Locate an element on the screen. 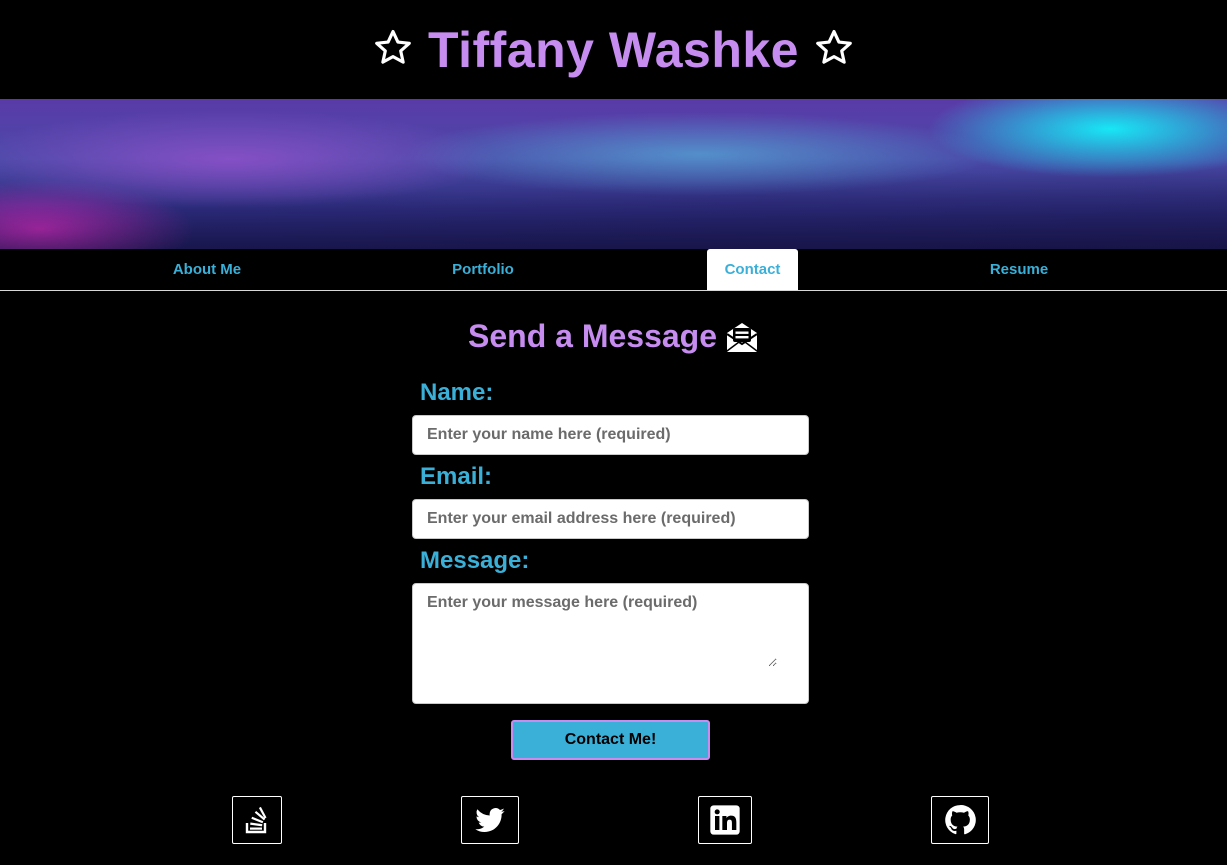 This screenshot has width=1227, height=865. envelope-open-icon is located at coordinates (742, 337).